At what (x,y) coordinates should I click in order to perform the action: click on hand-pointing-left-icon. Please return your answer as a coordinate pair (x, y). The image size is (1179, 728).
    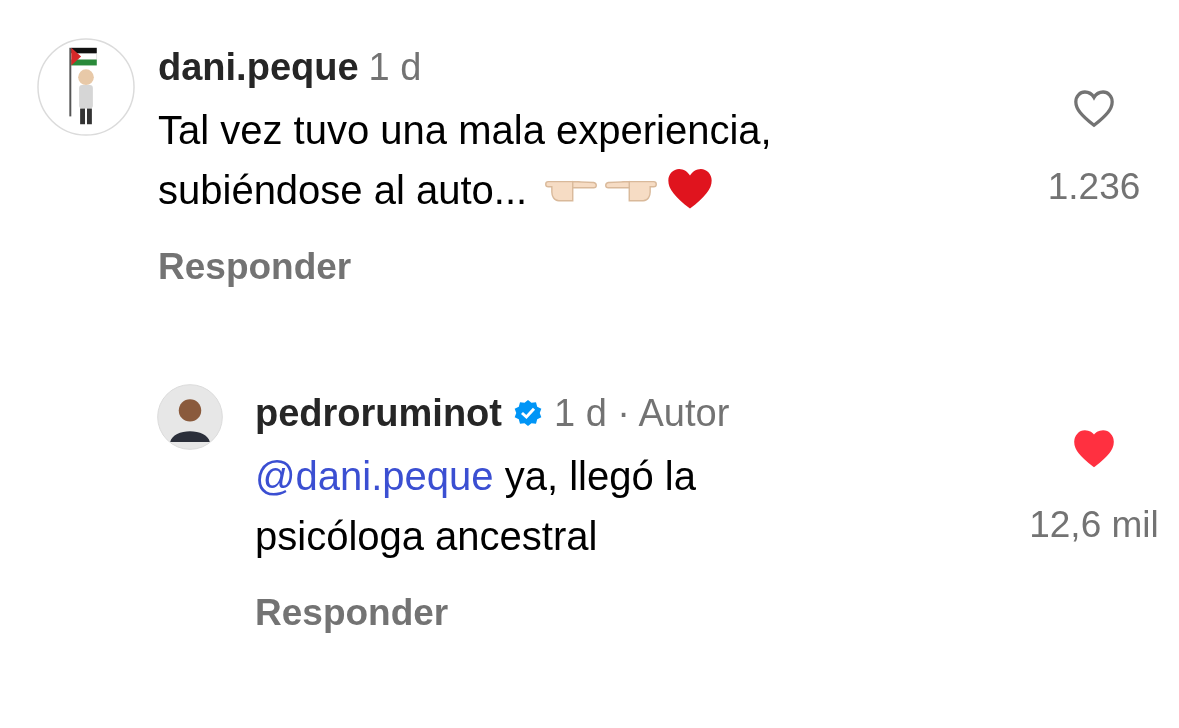
    Looking at the image, I should click on (631, 191).